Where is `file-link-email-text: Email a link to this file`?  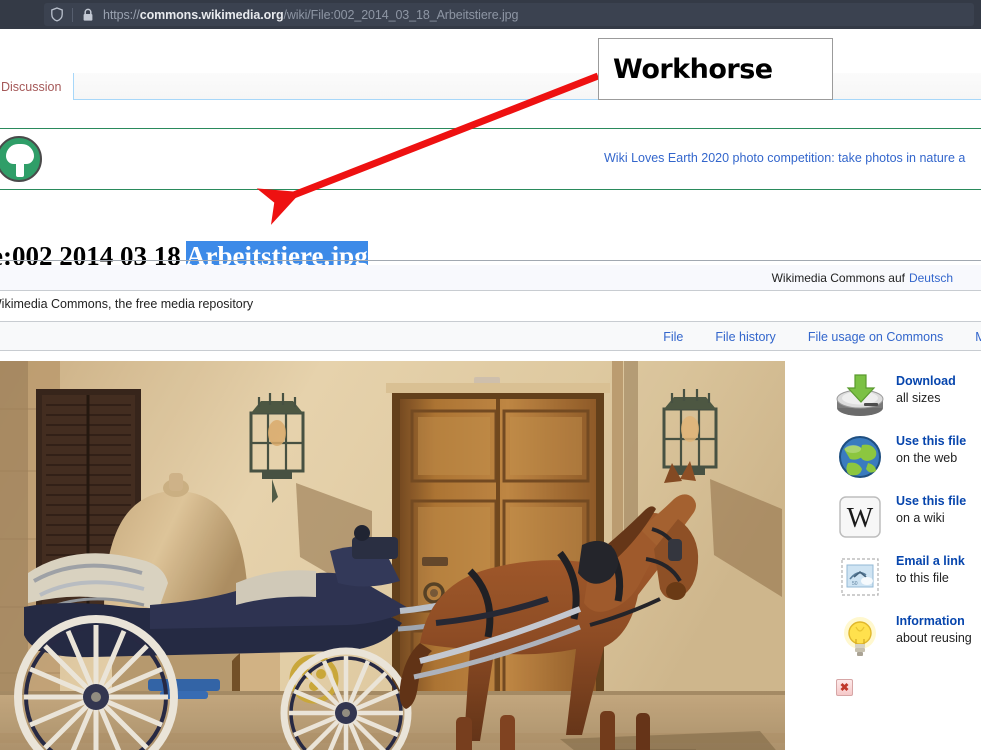
file-link-email-text: Email a link to this file is located at coordinates (938, 570).